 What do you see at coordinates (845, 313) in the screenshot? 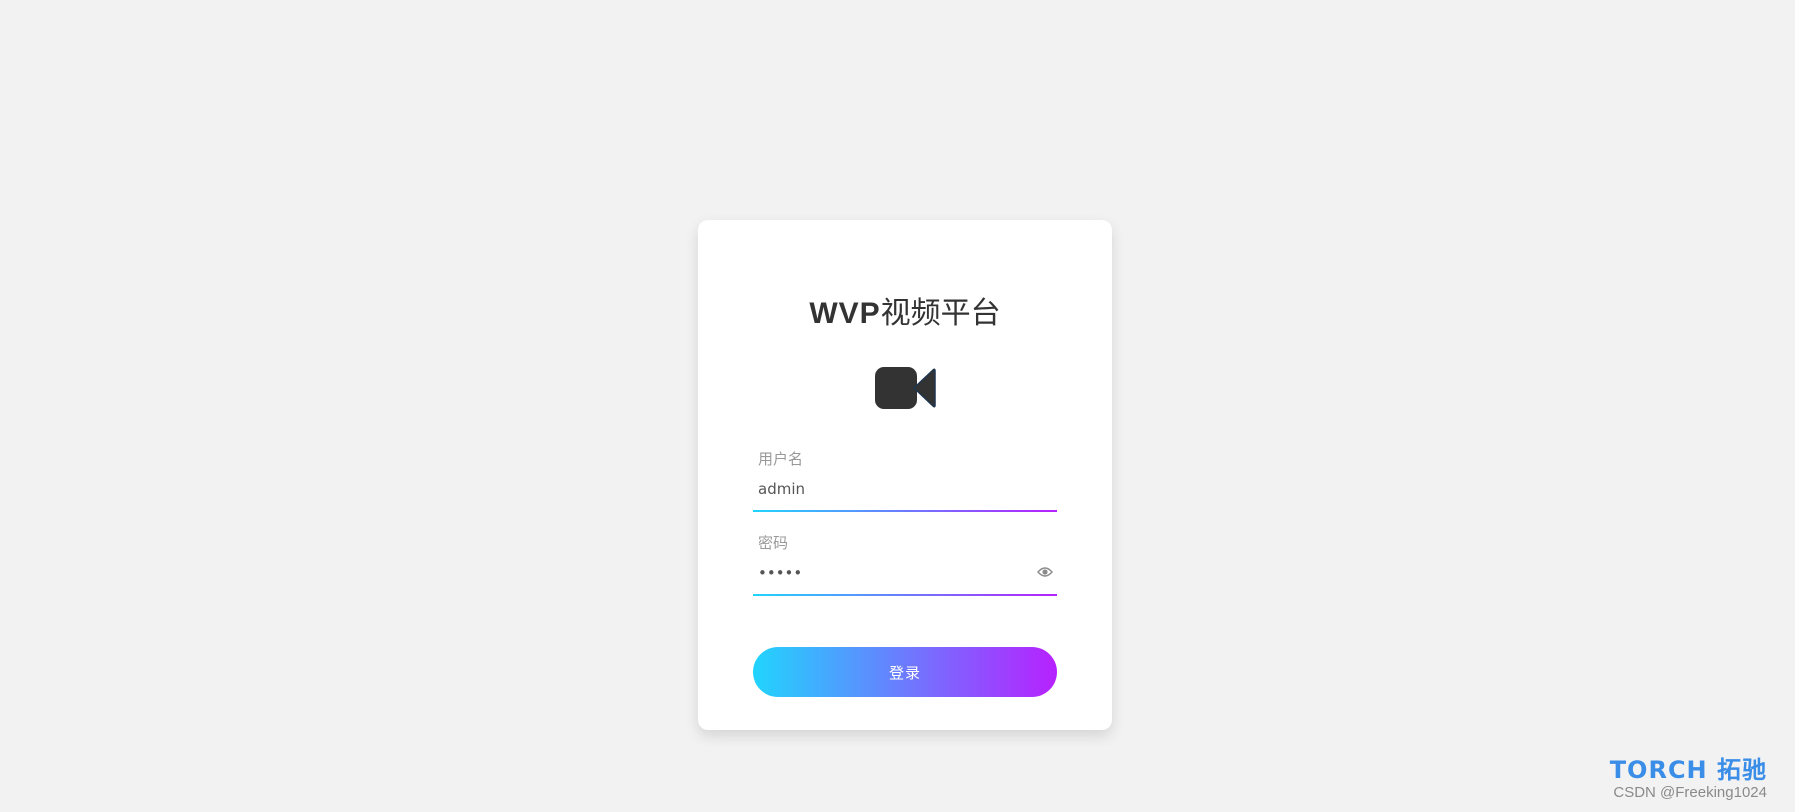
I see `title-brand: WVP` at bounding box center [845, 313].